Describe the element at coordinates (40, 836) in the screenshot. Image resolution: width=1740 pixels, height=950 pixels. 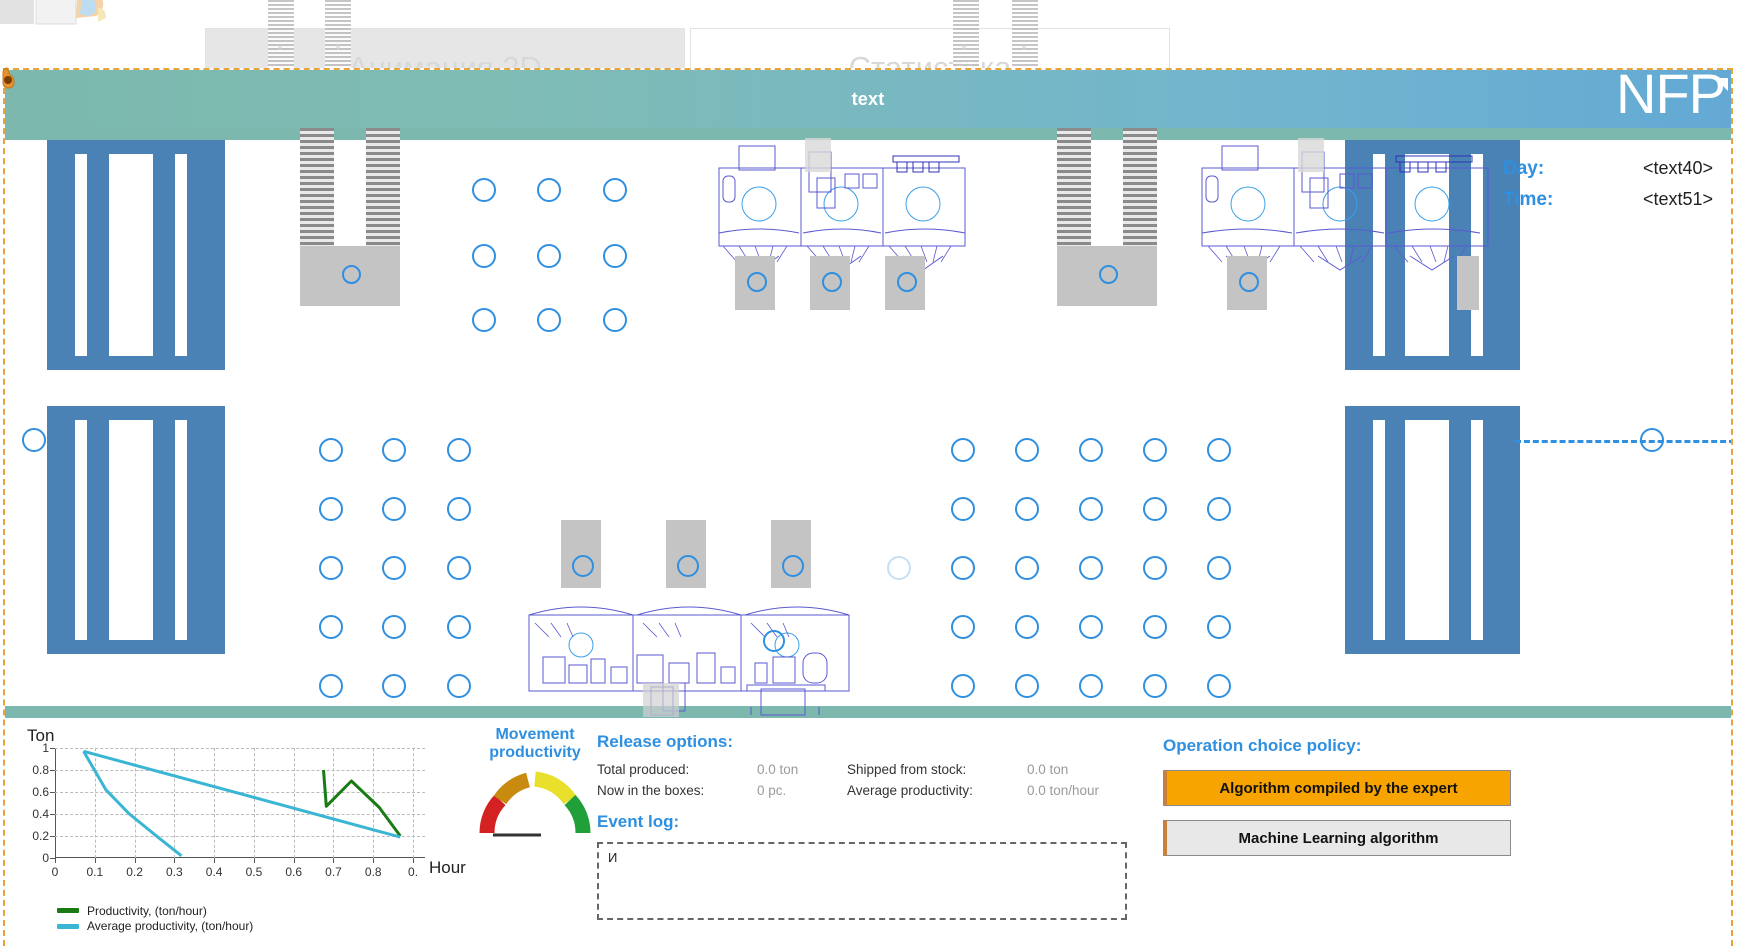
I see `chart-ytick-label: 0.2` at that location.